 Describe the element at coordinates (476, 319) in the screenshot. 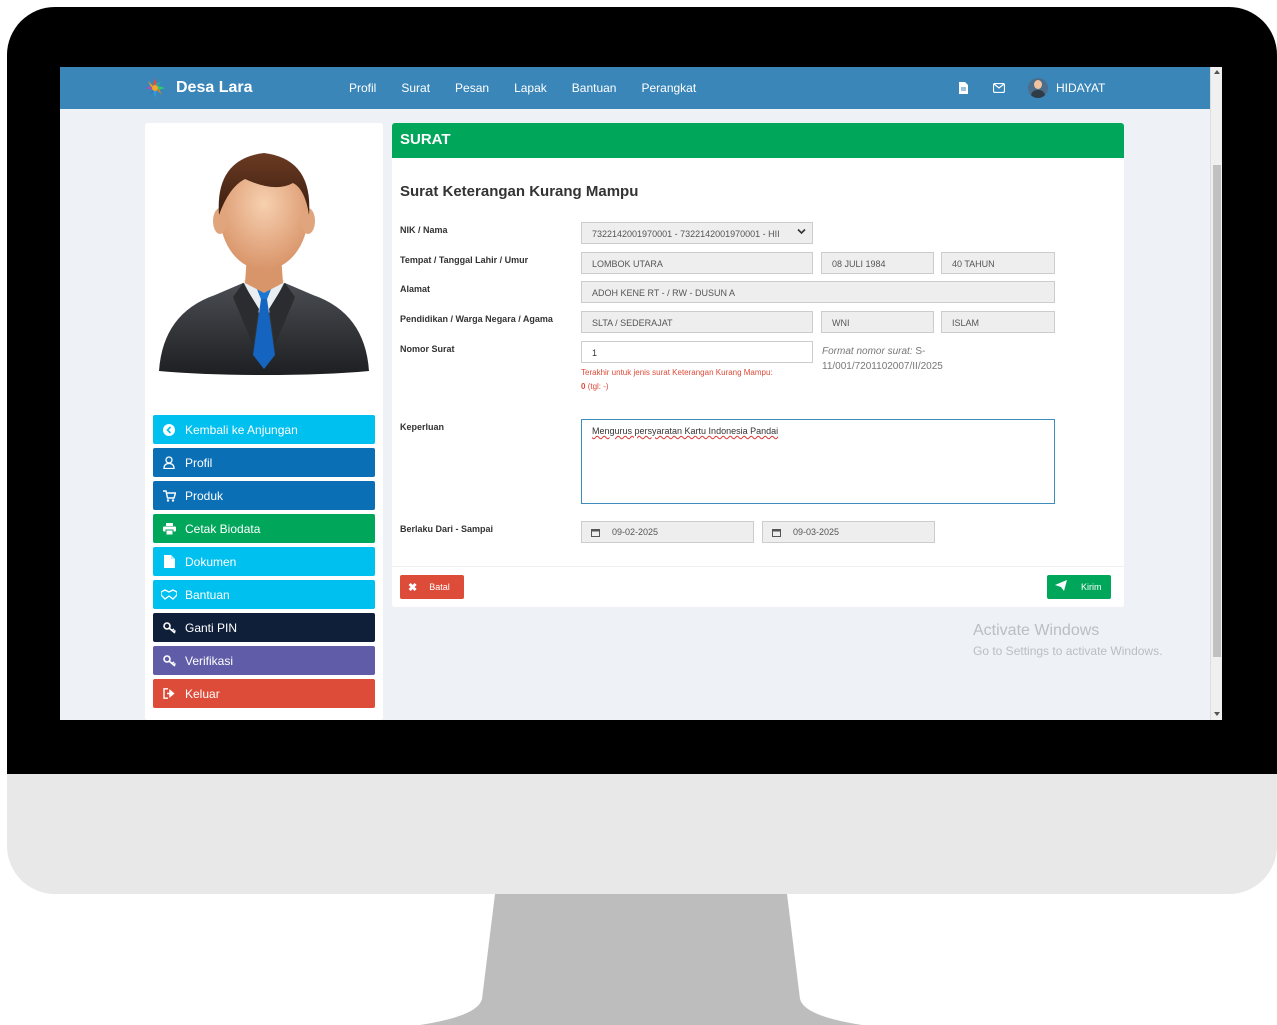

I see `label-pendidikan: Pendidikan / Warga Negara / Agama` at that location.